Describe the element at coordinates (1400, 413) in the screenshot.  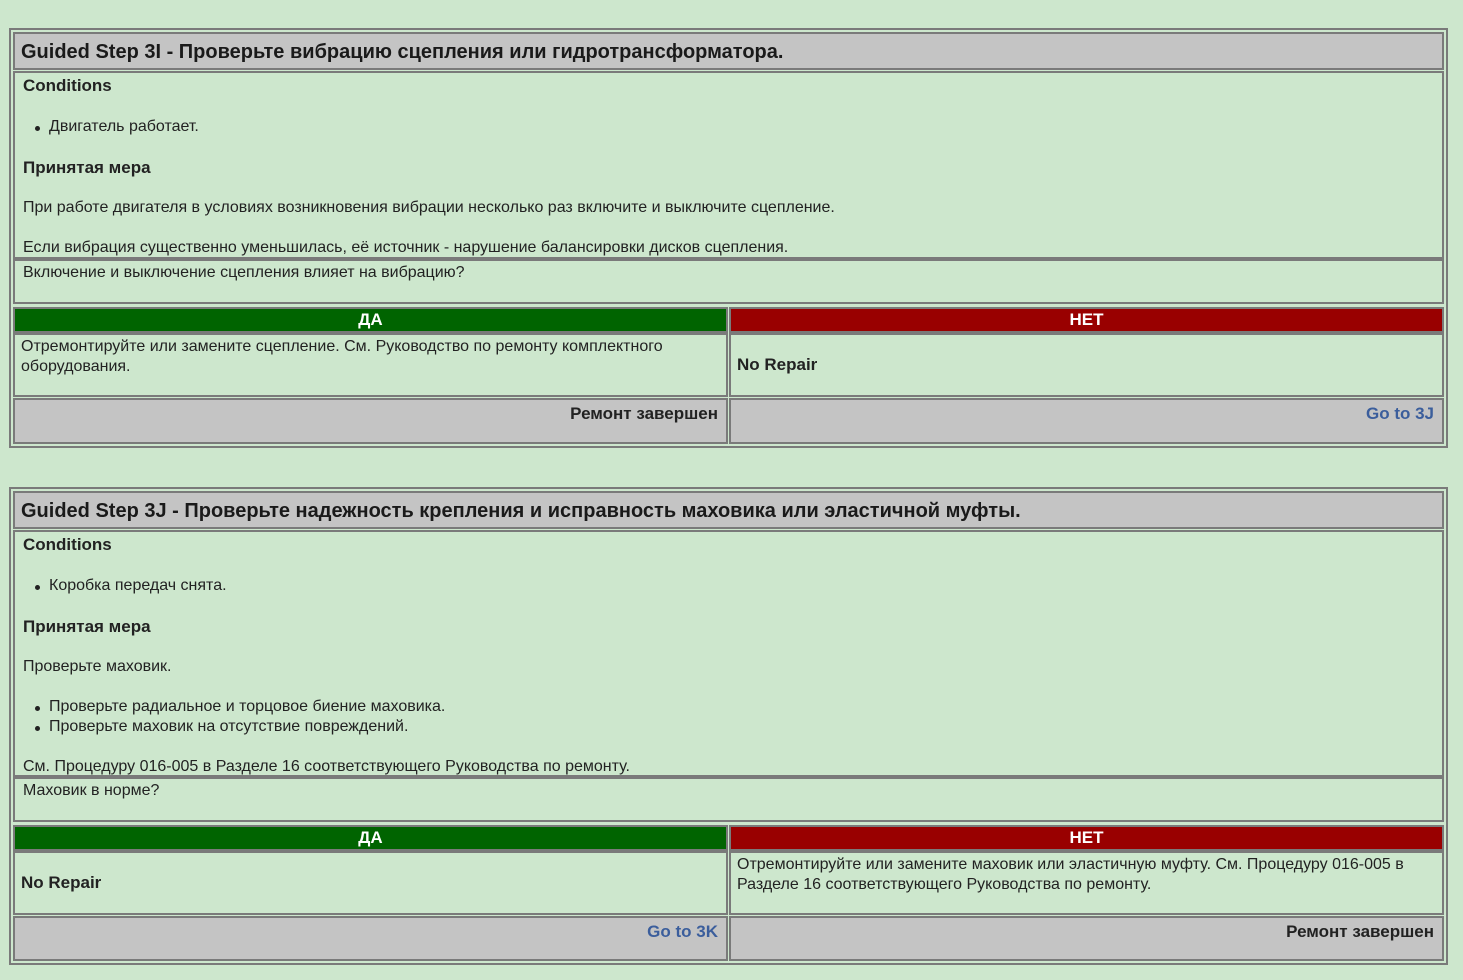
I see `go-to-3j-link: Go to 3J` at that location.